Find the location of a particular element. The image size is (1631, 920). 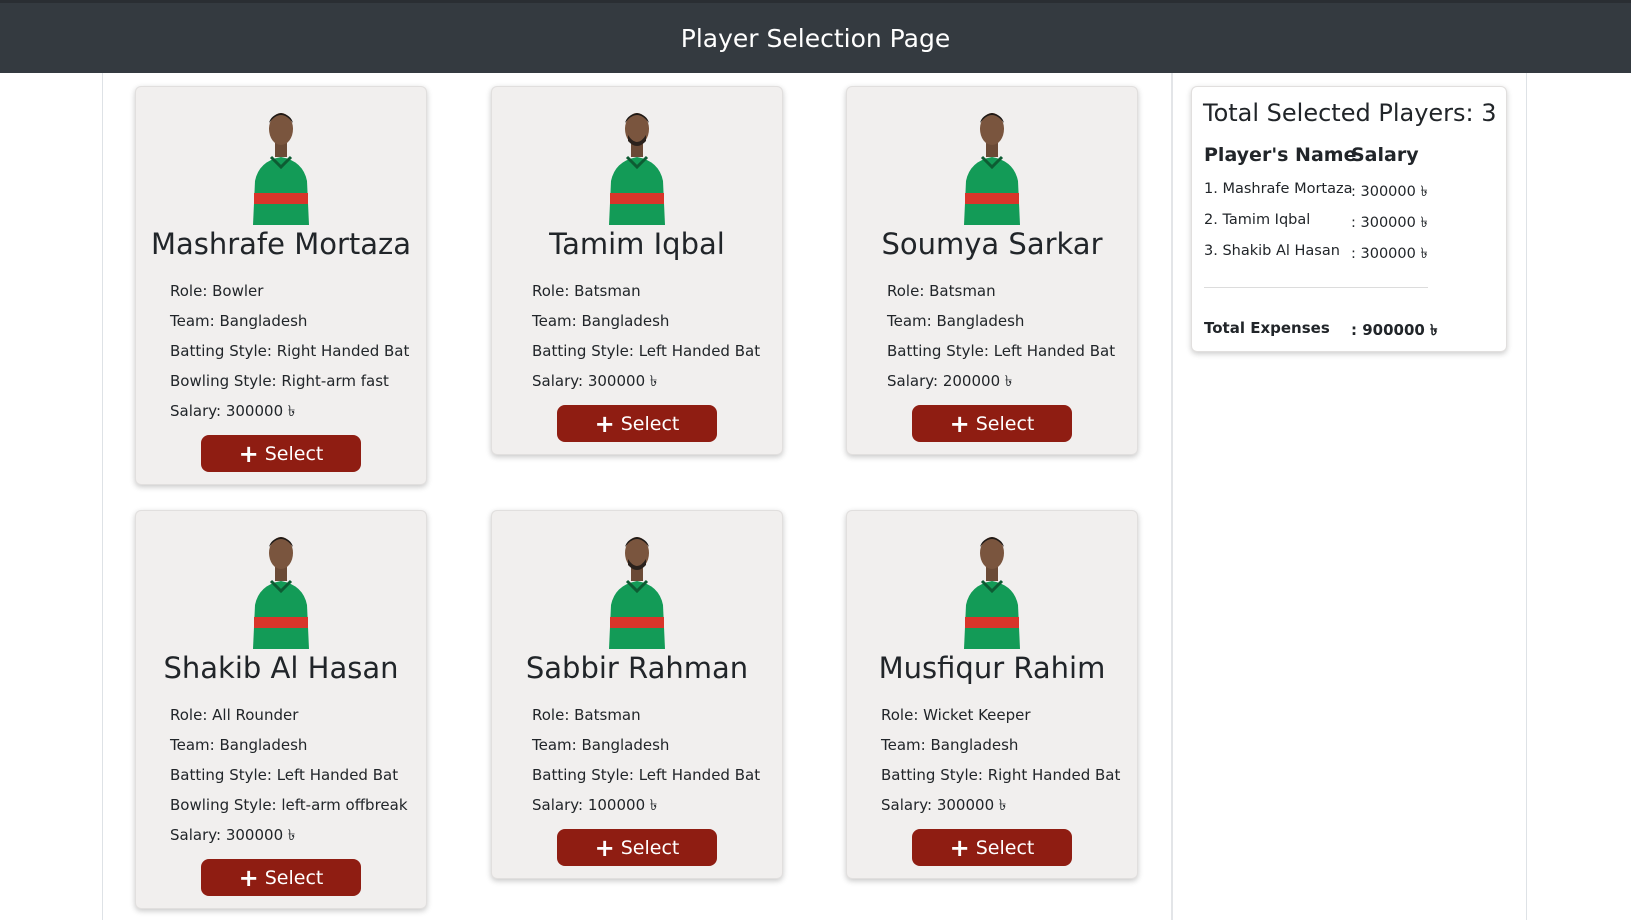

player-name: Tamim Iqbal is located at coordinates (637, 244).